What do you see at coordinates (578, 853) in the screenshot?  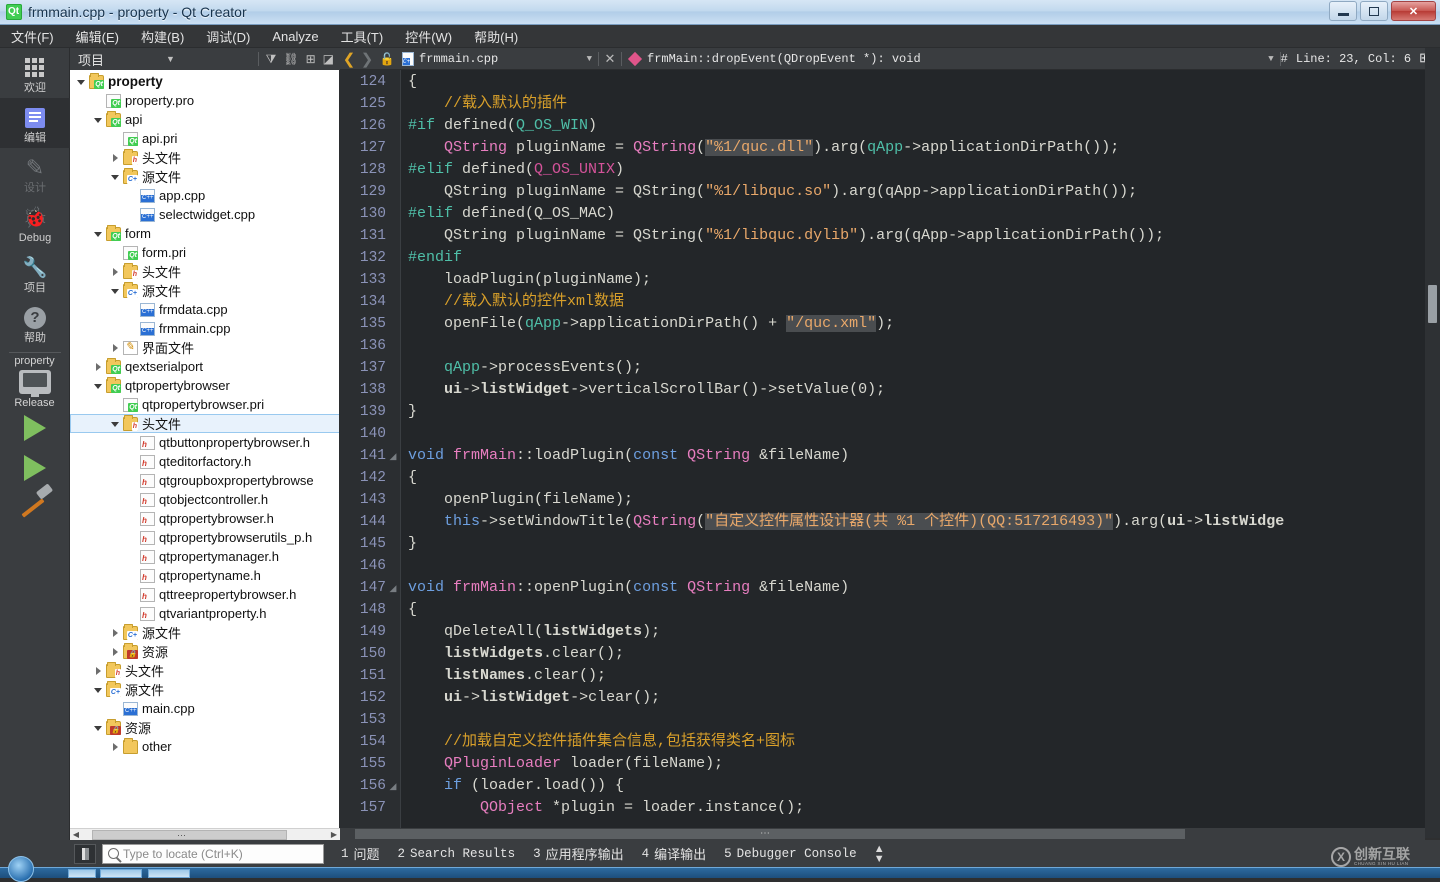 I see `output-pane-tab: 3 应用程序输出` at bounding box center [578, 853].